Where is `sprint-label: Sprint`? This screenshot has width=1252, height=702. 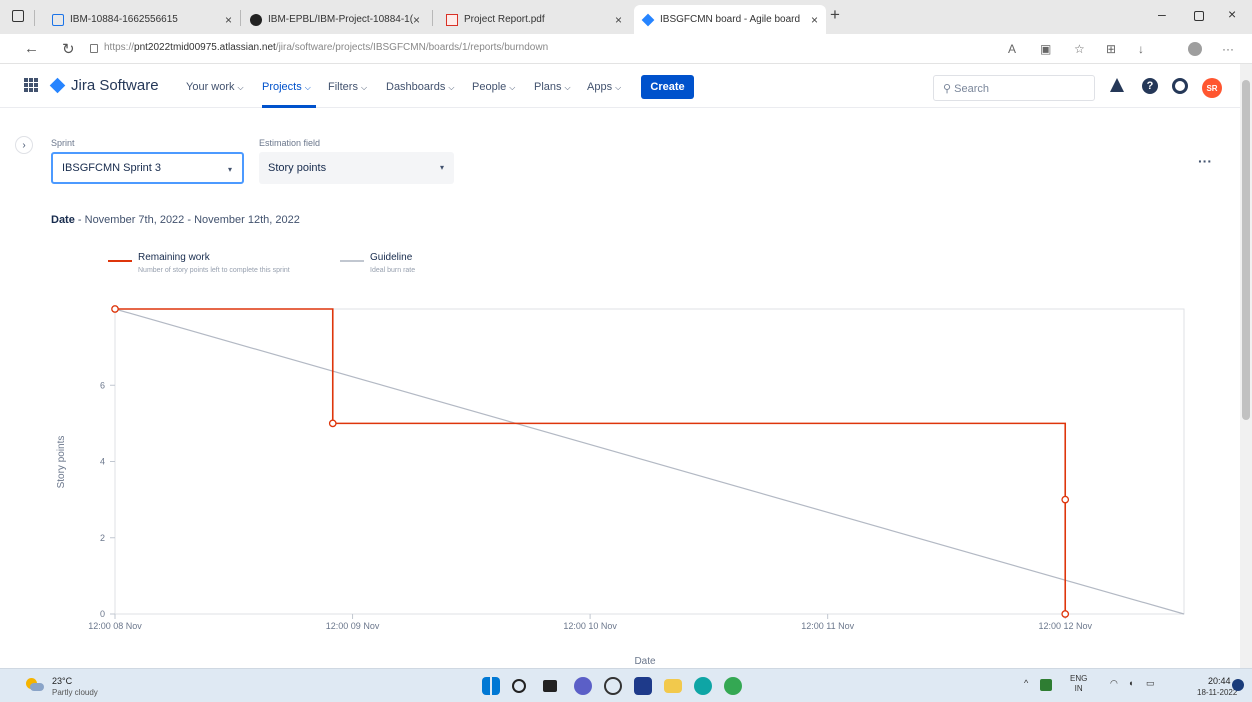 sprint-label: Sprint is located at coordinates (63, 143).